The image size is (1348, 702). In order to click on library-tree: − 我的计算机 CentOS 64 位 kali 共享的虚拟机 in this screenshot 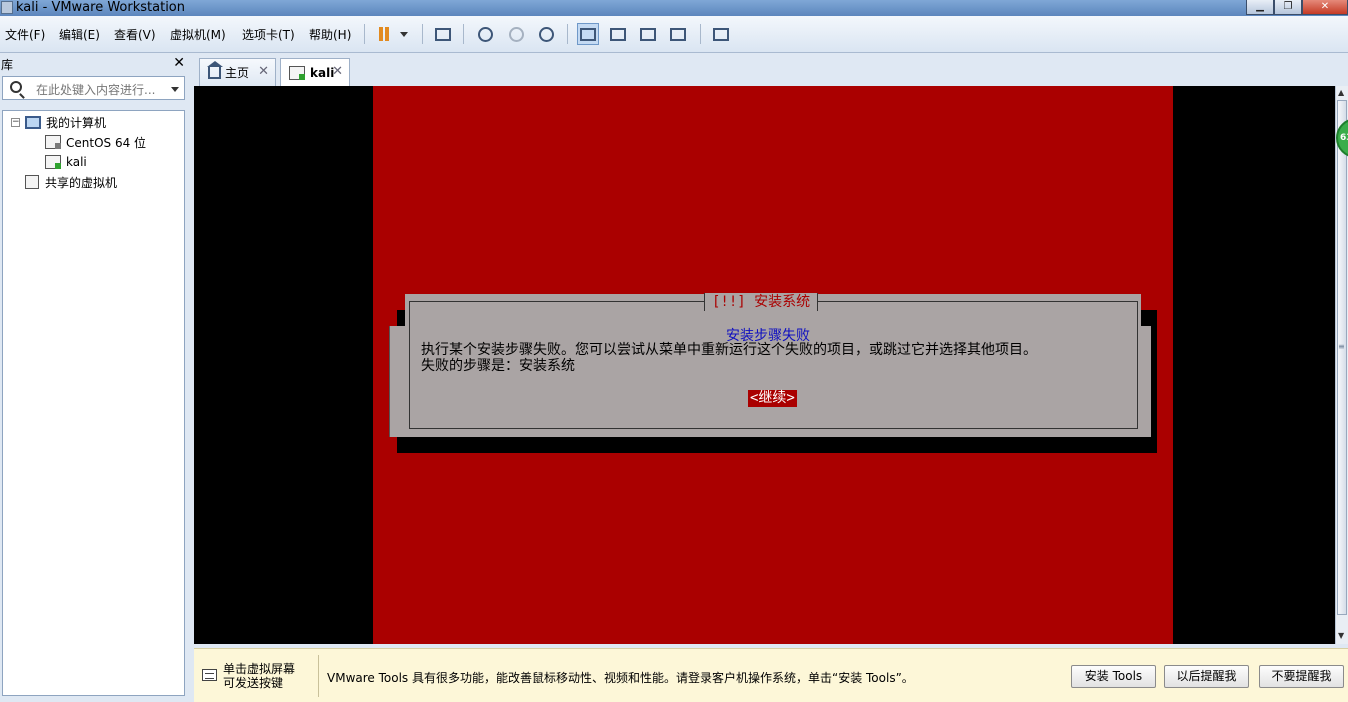, I will do `click(93, 403)`.